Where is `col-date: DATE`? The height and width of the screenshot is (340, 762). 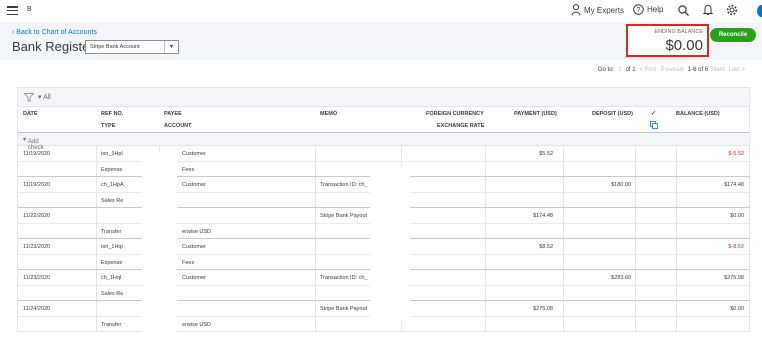 col-date: DATE is located at coordinates (30, 114).